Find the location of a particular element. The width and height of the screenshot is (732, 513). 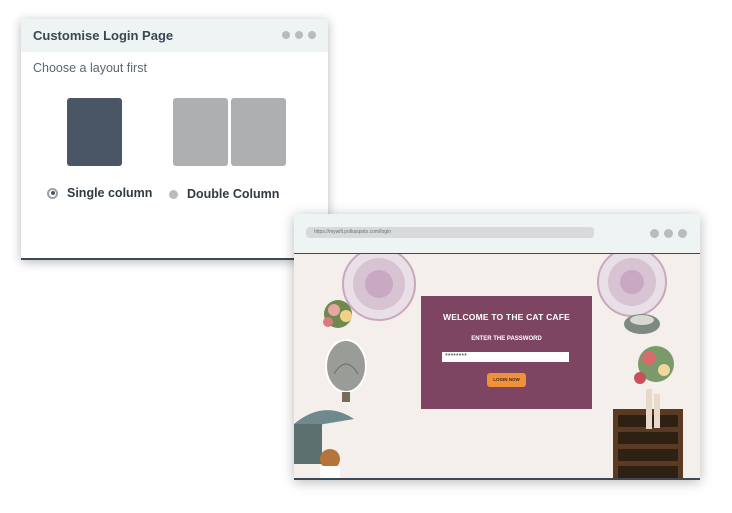

double-column-layout-thumbnail-left is located at coordinates (200, 132).